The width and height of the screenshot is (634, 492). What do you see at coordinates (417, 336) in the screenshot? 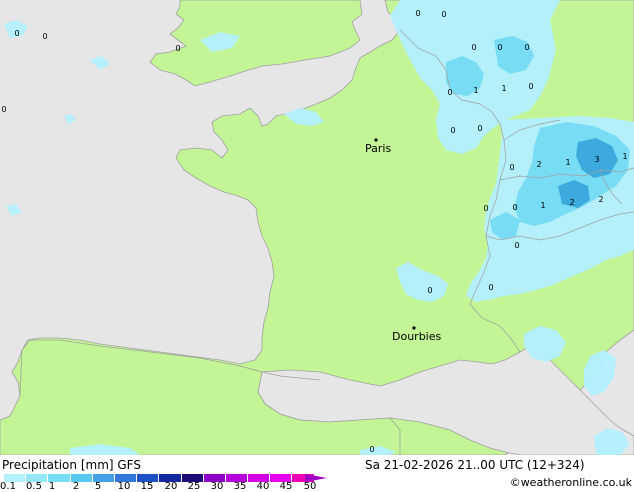
I see `city-label-dourbies: Dourbies` at bounding box center [417, 336].